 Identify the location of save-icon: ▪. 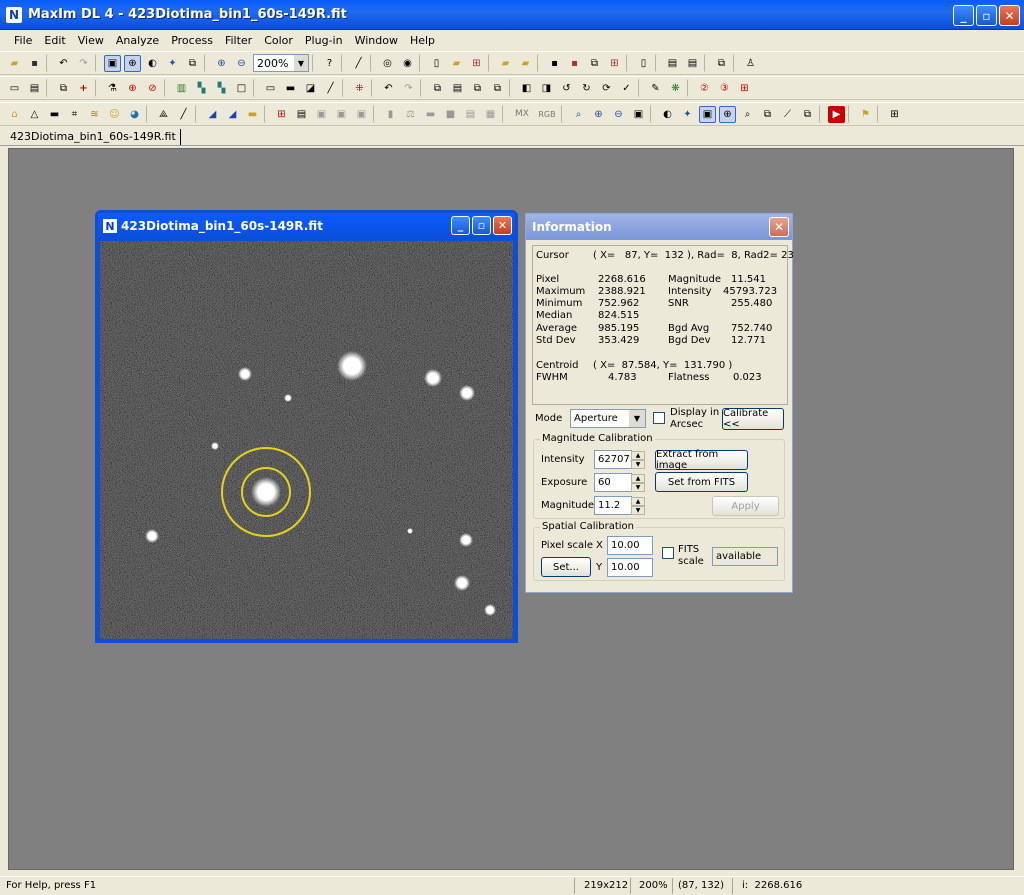
(34, 63).